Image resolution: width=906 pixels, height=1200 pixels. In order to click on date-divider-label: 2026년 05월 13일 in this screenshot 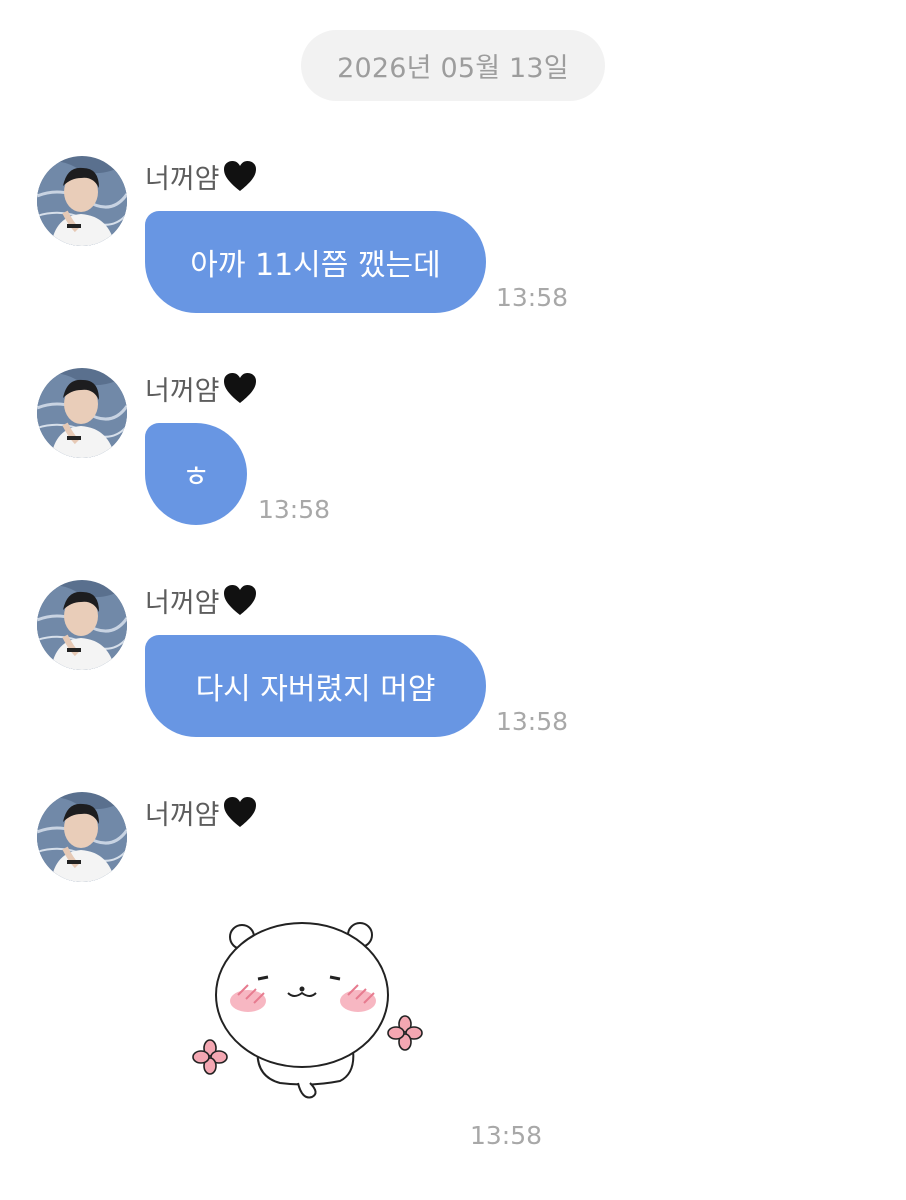, I will do `click(453, 68)`.